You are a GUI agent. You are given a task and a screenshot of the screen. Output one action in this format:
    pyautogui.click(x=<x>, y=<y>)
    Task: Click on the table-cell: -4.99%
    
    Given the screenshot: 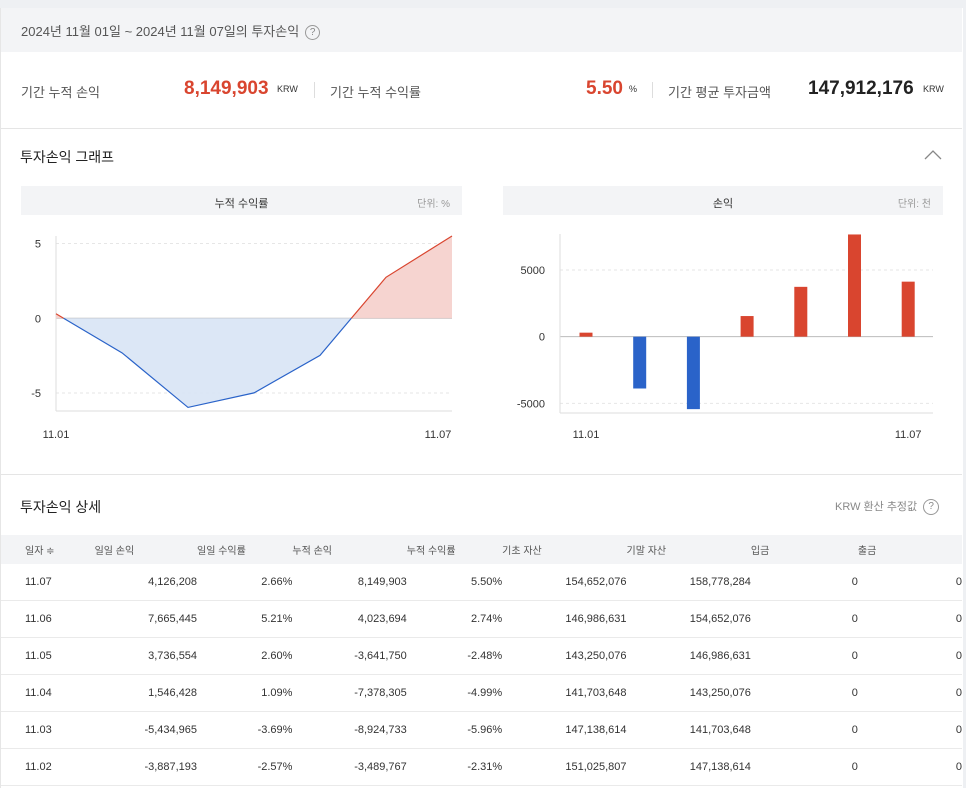 What is the action you would take?
    pyautogui.click(x=454, y=693)
    